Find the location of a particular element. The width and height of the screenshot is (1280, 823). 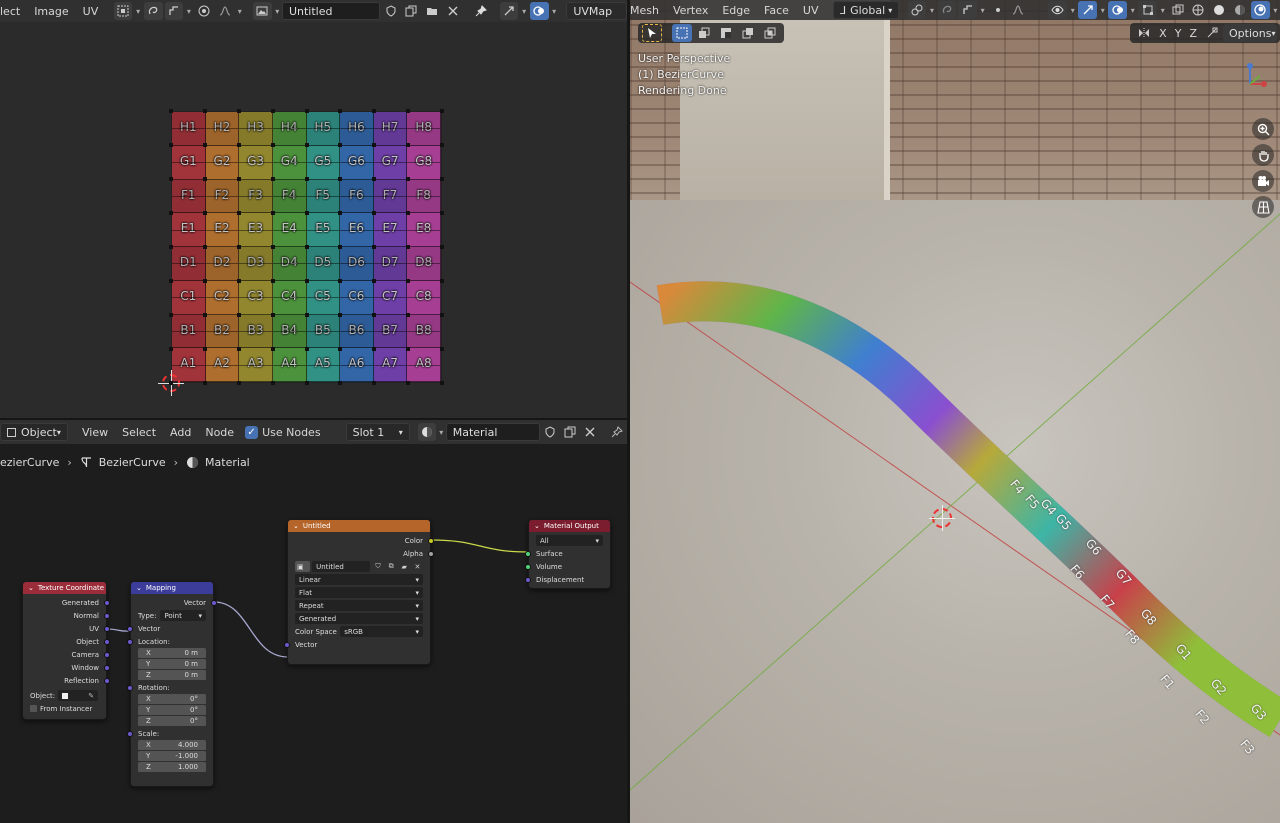

rotation-y-field: Y 0° is located at coordinates (172, 710).